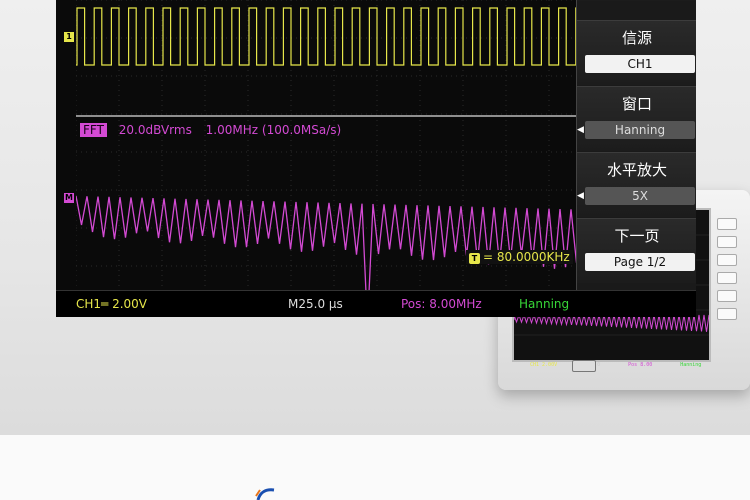 The image size is (750, 500). Describe the element at coordinates (441, 304) in the screenshot. I see `status-pos: Pos: 8.00MHz` at that location.